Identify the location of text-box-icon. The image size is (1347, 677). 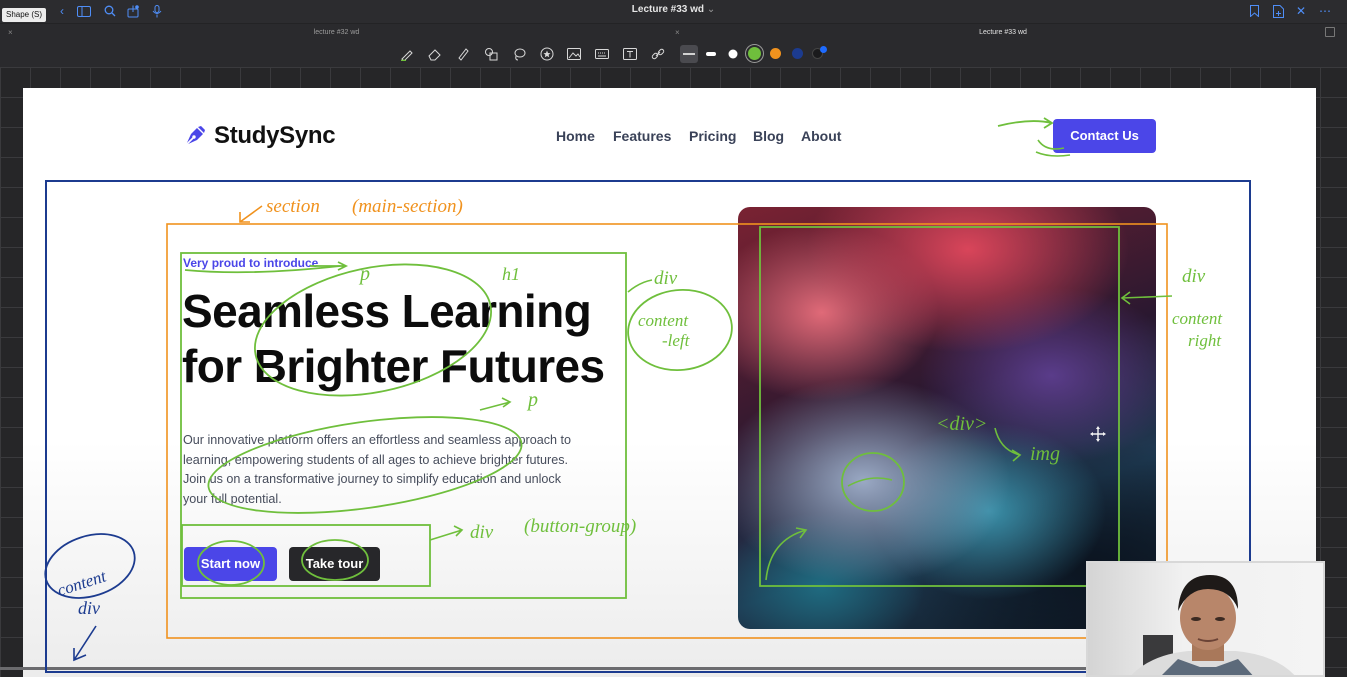
(630, 54).